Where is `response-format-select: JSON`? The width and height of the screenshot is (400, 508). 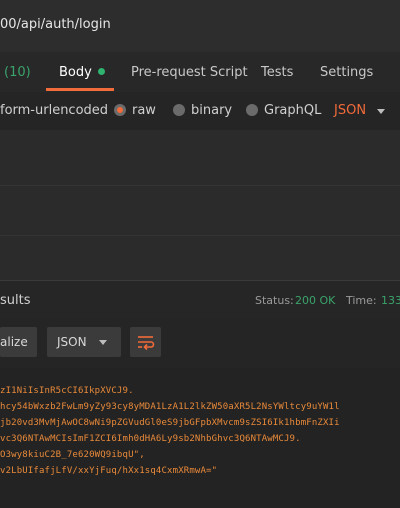 response-format-select: JSON is located at coordinates (84, 342).